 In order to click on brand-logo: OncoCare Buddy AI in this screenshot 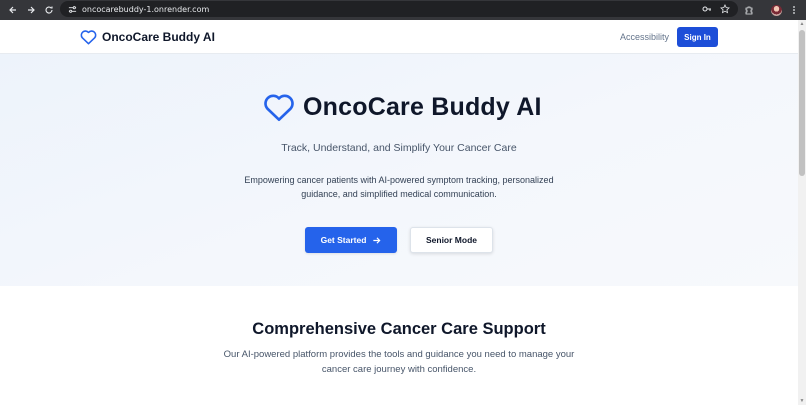, I will do `click(147, 37)`.